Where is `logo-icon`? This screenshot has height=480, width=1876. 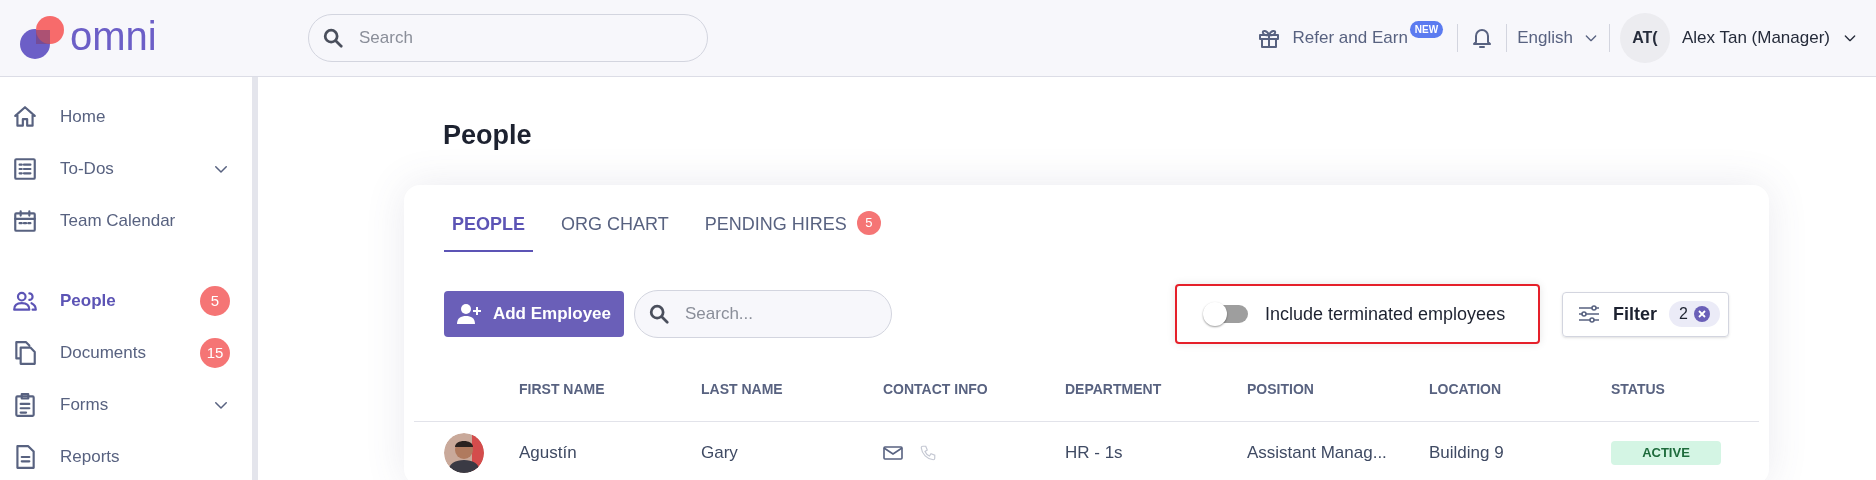
logo-icon is located at coordinates (42, 38).